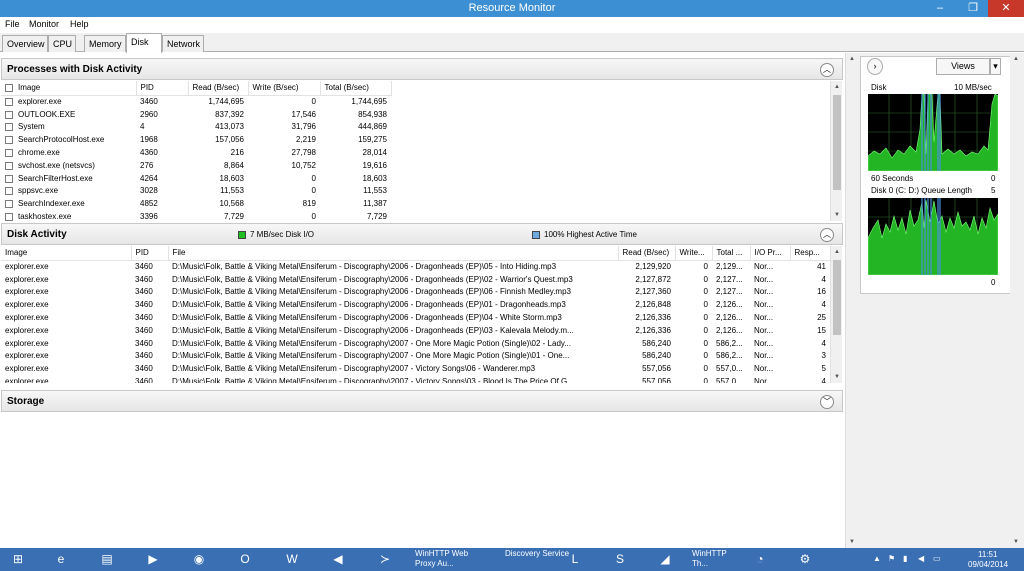 The width and height of the screenshot is (1024, 571). What do you see at coordinates (973, 8) in the screenshot?
I see `maximize-button: ❐` at bounding box center [973, 8].